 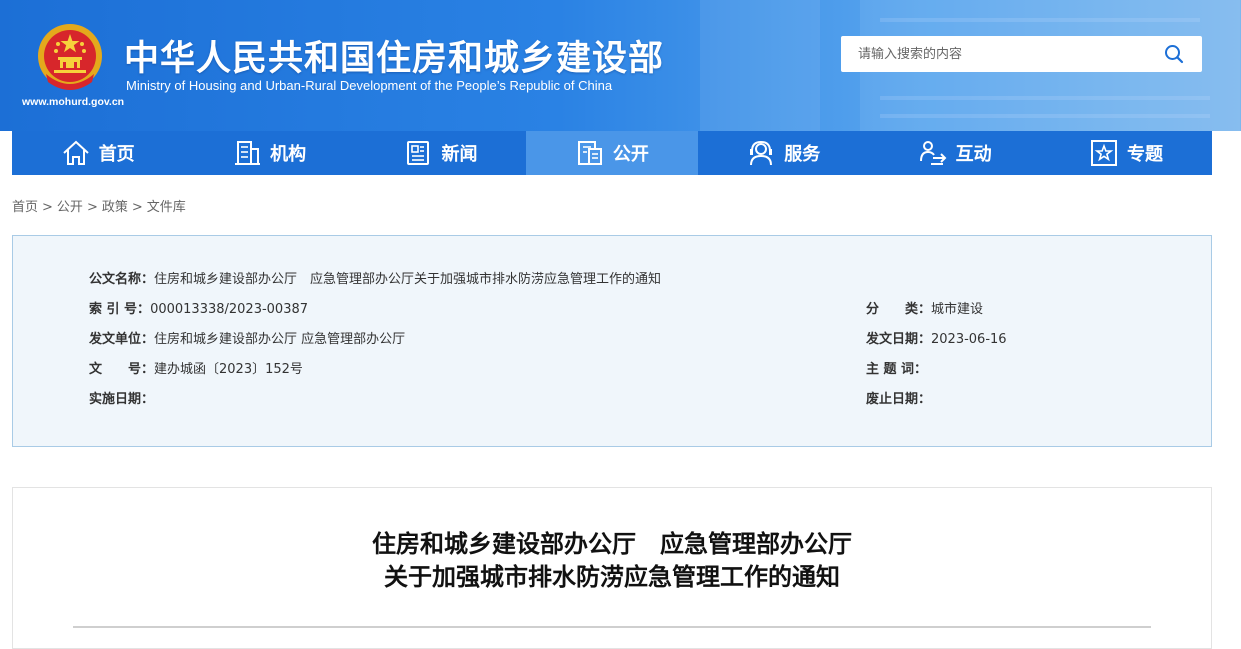 I want to click on national-emblem-icon, so click(x=70, y=57).